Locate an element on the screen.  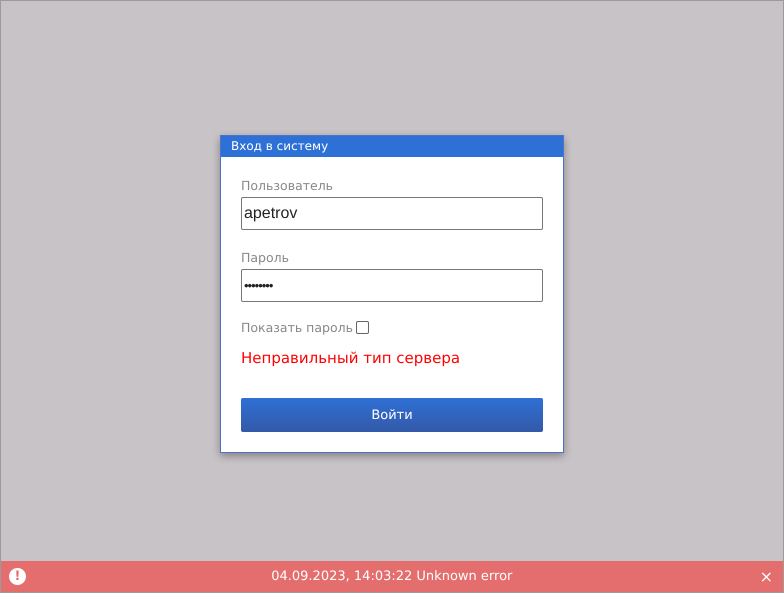
error-message: Неправильный тип сервера is located at coordinates (351, 358).